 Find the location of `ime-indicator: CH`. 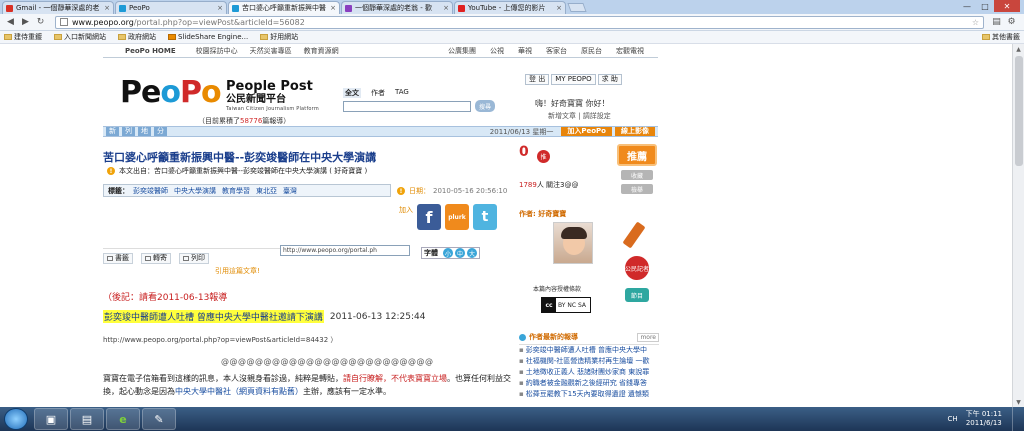

ime-indicator: CH is located at coordinates (952, 419).